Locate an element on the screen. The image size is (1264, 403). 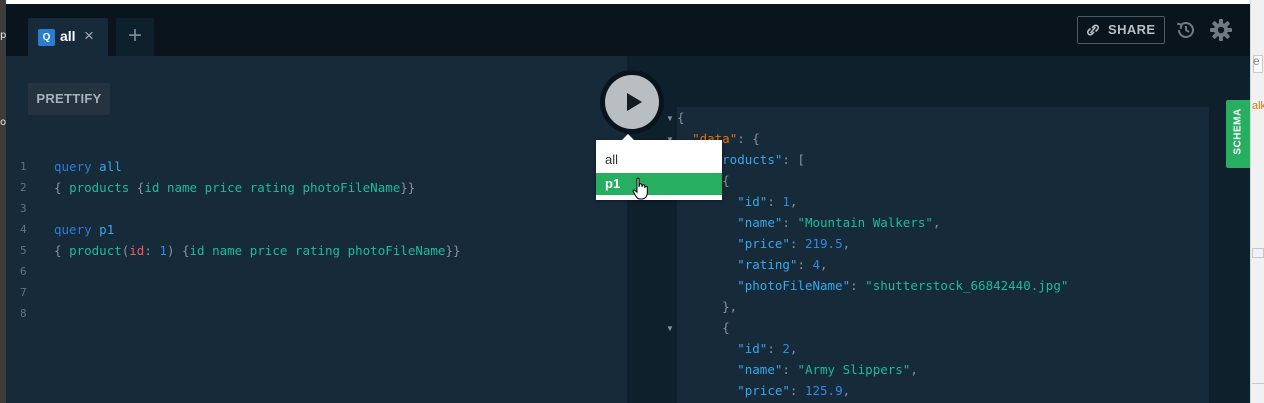
code-line: 3 is located at coordinates (306, 208).